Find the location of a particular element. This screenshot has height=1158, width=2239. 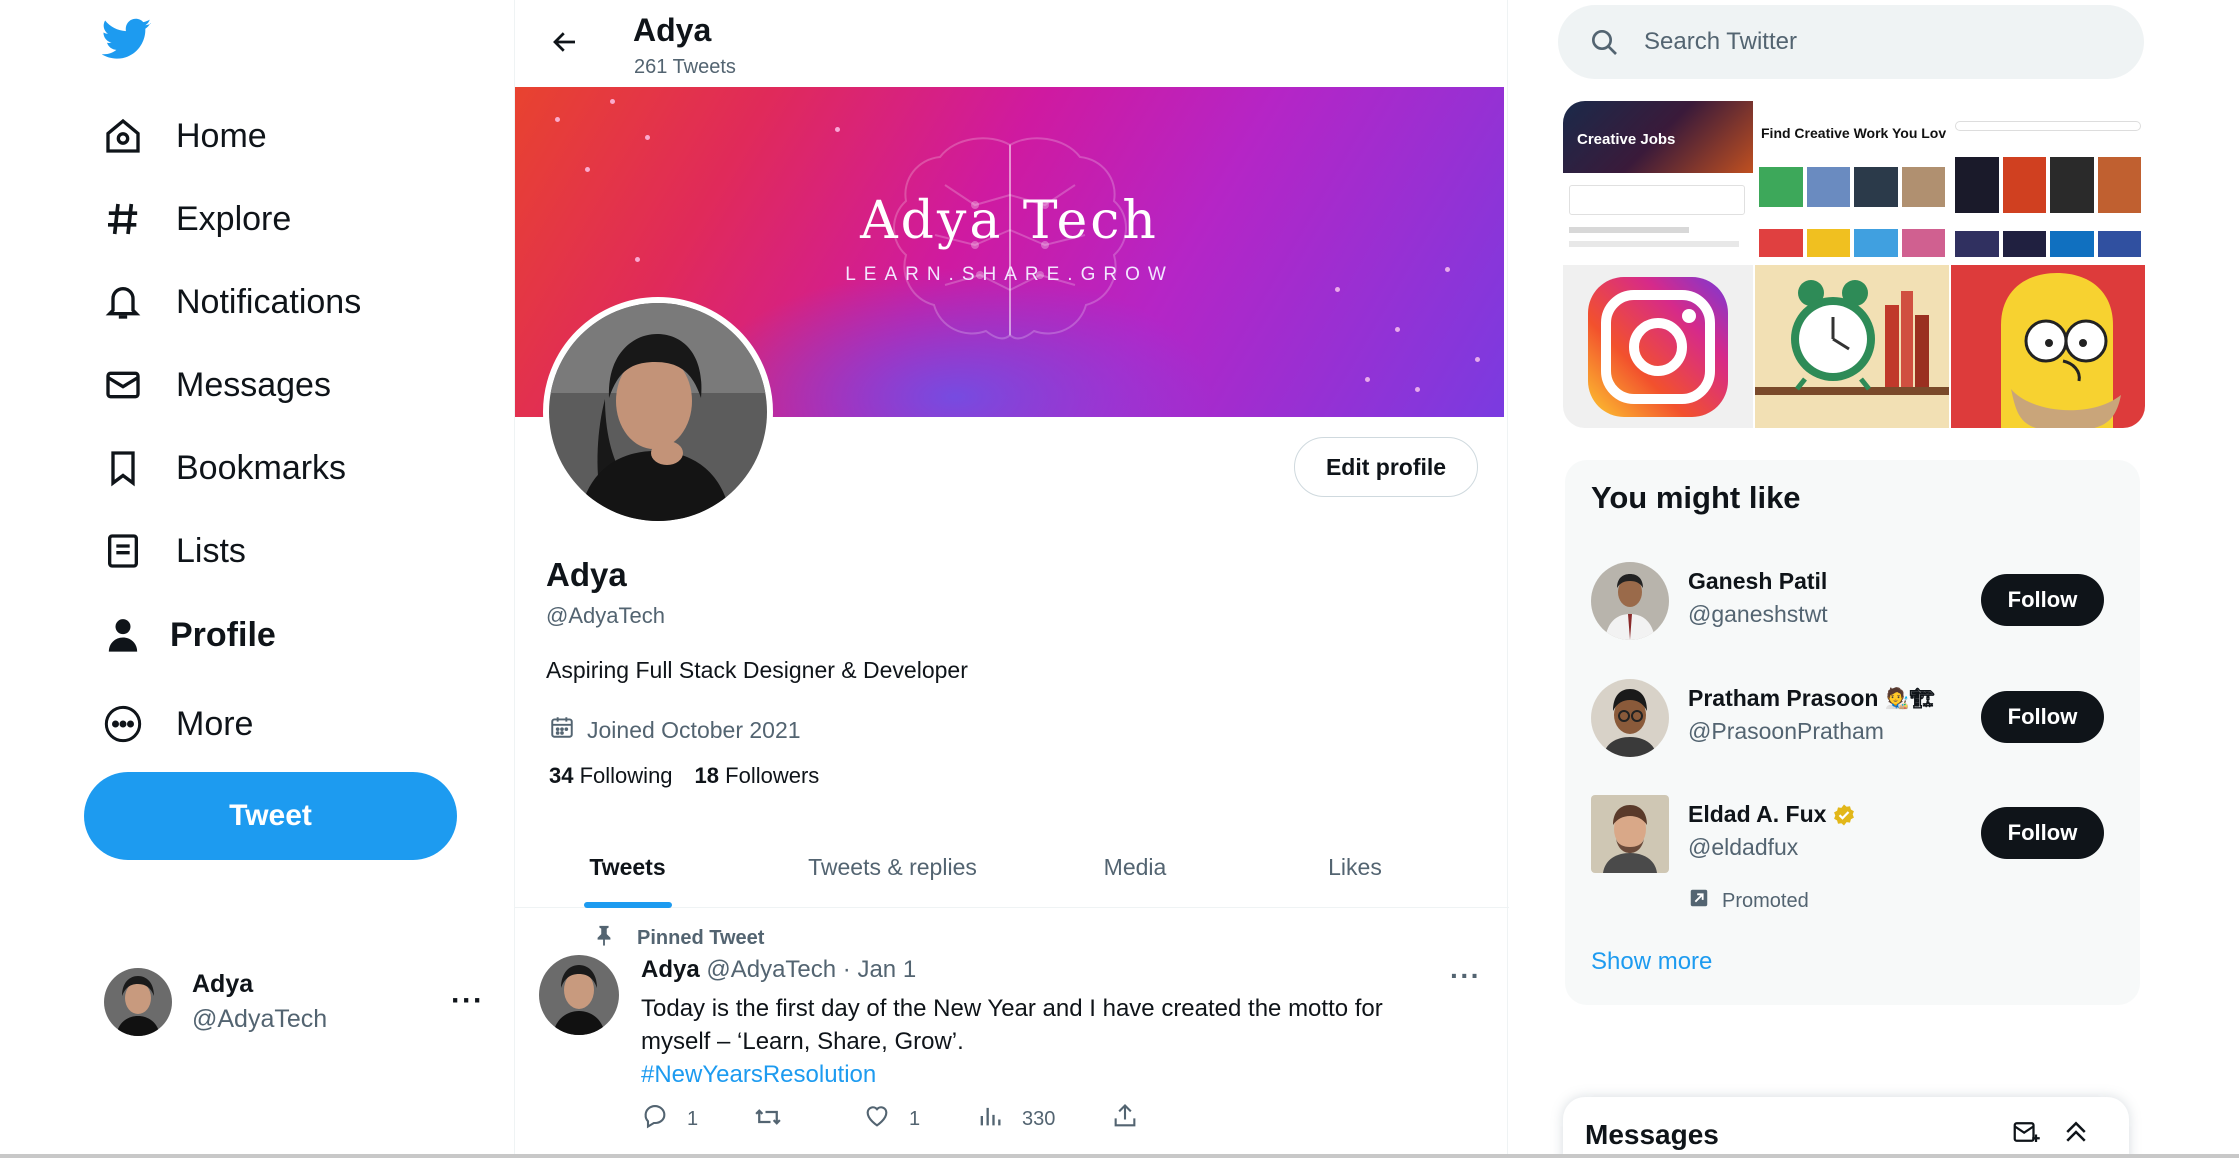

user-handle: @eldadfux is located at coordinates (1743, 847).